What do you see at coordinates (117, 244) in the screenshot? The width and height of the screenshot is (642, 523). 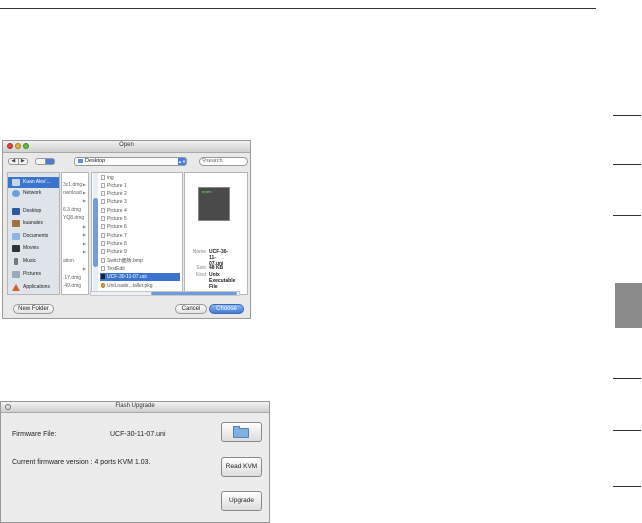 I see `file-name: Picture 8` at bounding box center [117, 244].